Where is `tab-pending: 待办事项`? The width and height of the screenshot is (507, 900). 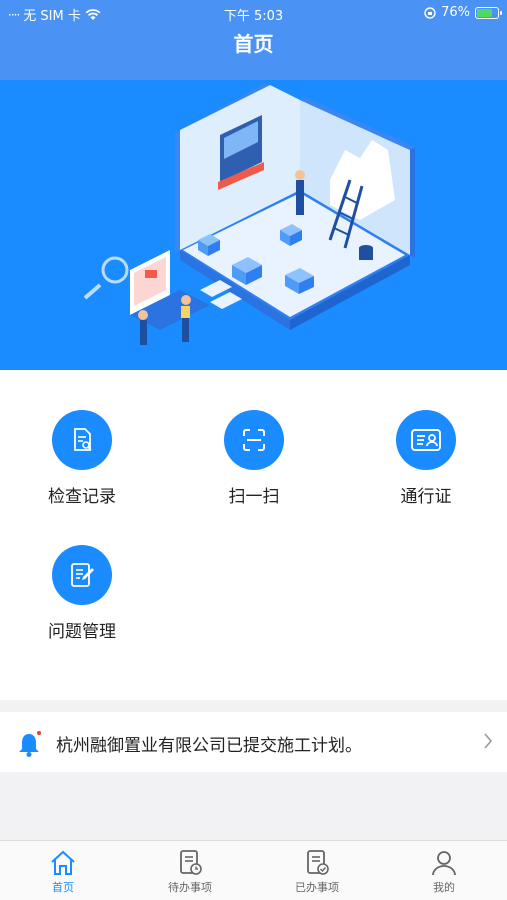
tab-pending: 待办事项 is located at coordinates (190, 871).